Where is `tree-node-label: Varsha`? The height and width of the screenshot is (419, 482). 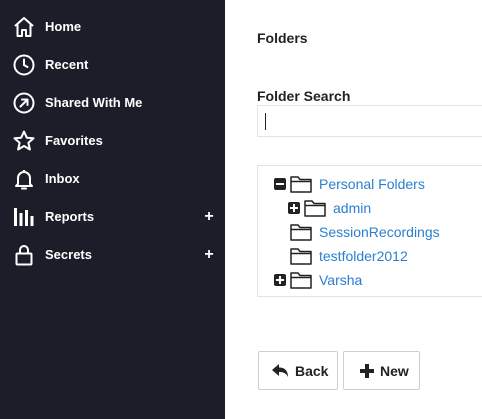
tree-node-label: Varsha is located at coordinates (340, 280).